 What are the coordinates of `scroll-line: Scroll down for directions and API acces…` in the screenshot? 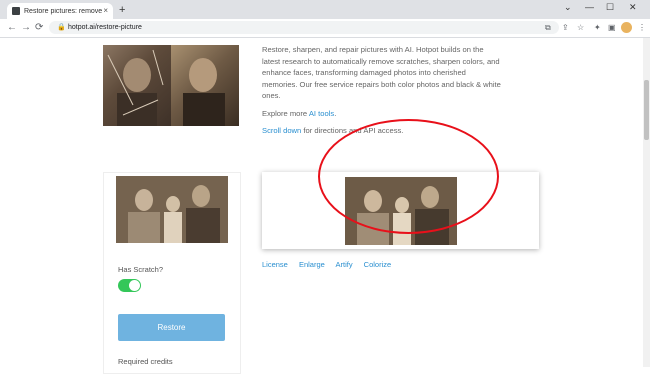 It's located at (382, 131).